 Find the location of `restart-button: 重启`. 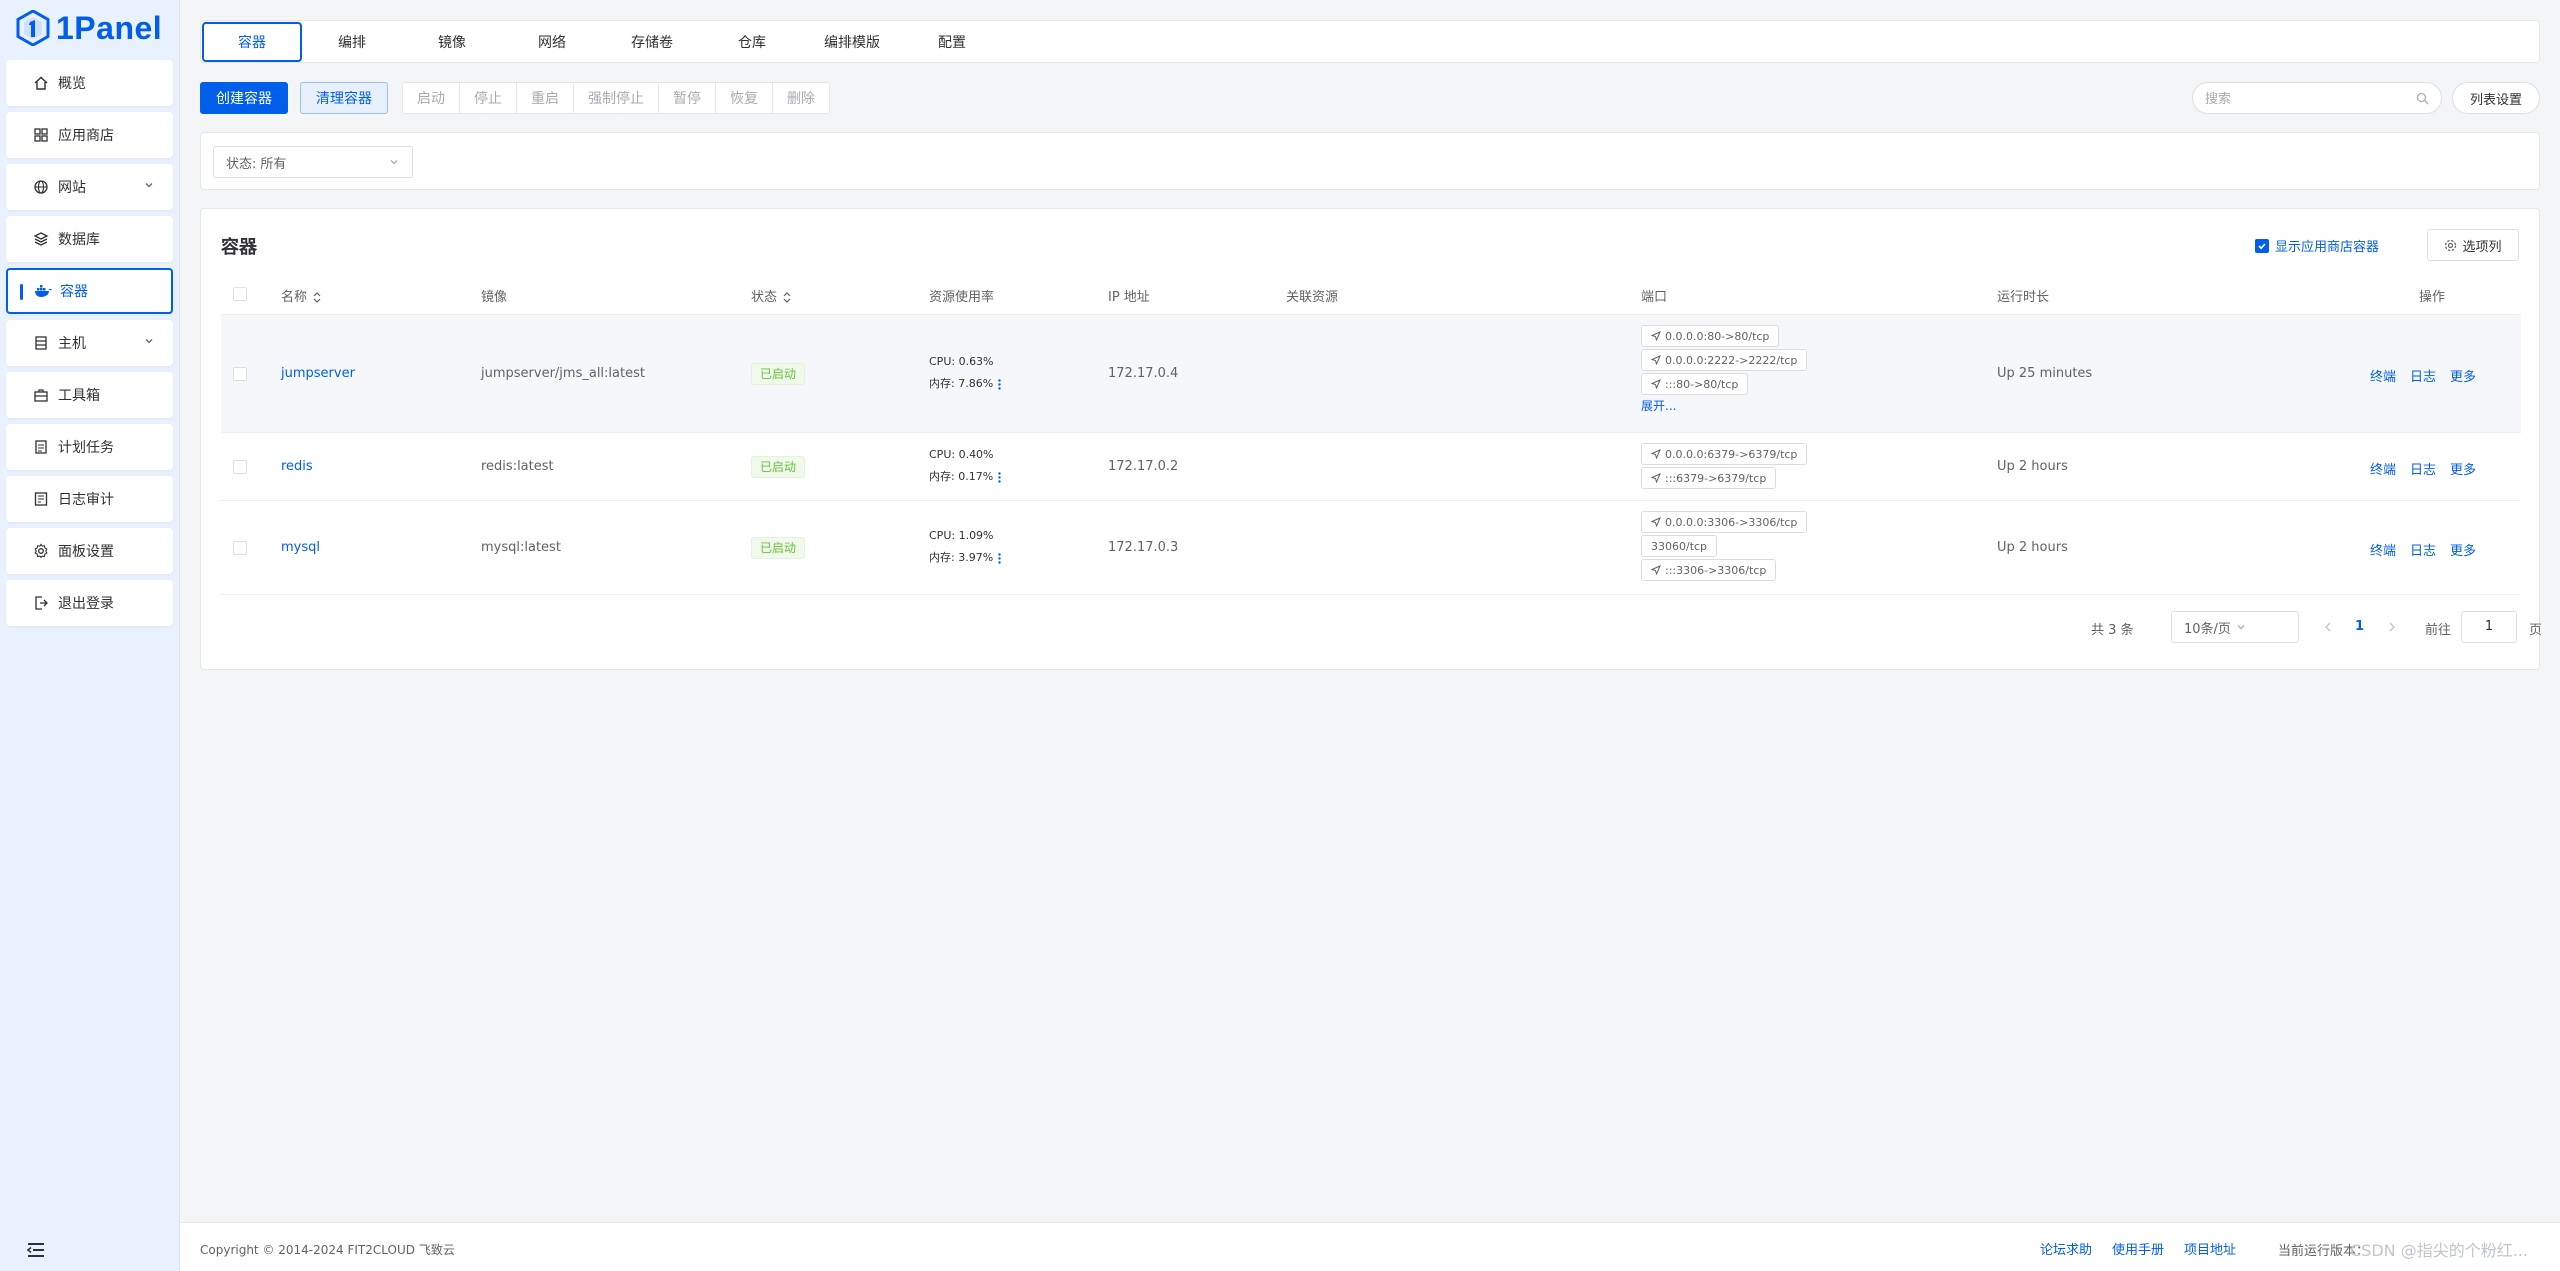

restart-button: 重启 is located at coordinates (545, 98).